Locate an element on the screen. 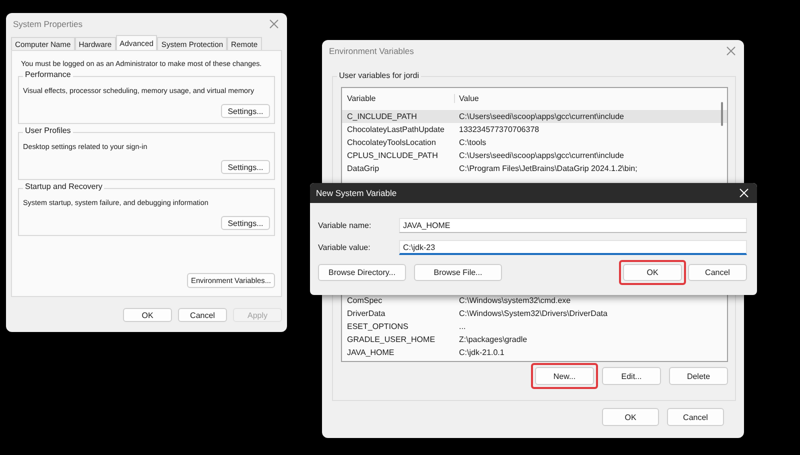  list-row: GRADLE_USER_HOME Z:\packages\gradle is located at coordinates (534, 339).